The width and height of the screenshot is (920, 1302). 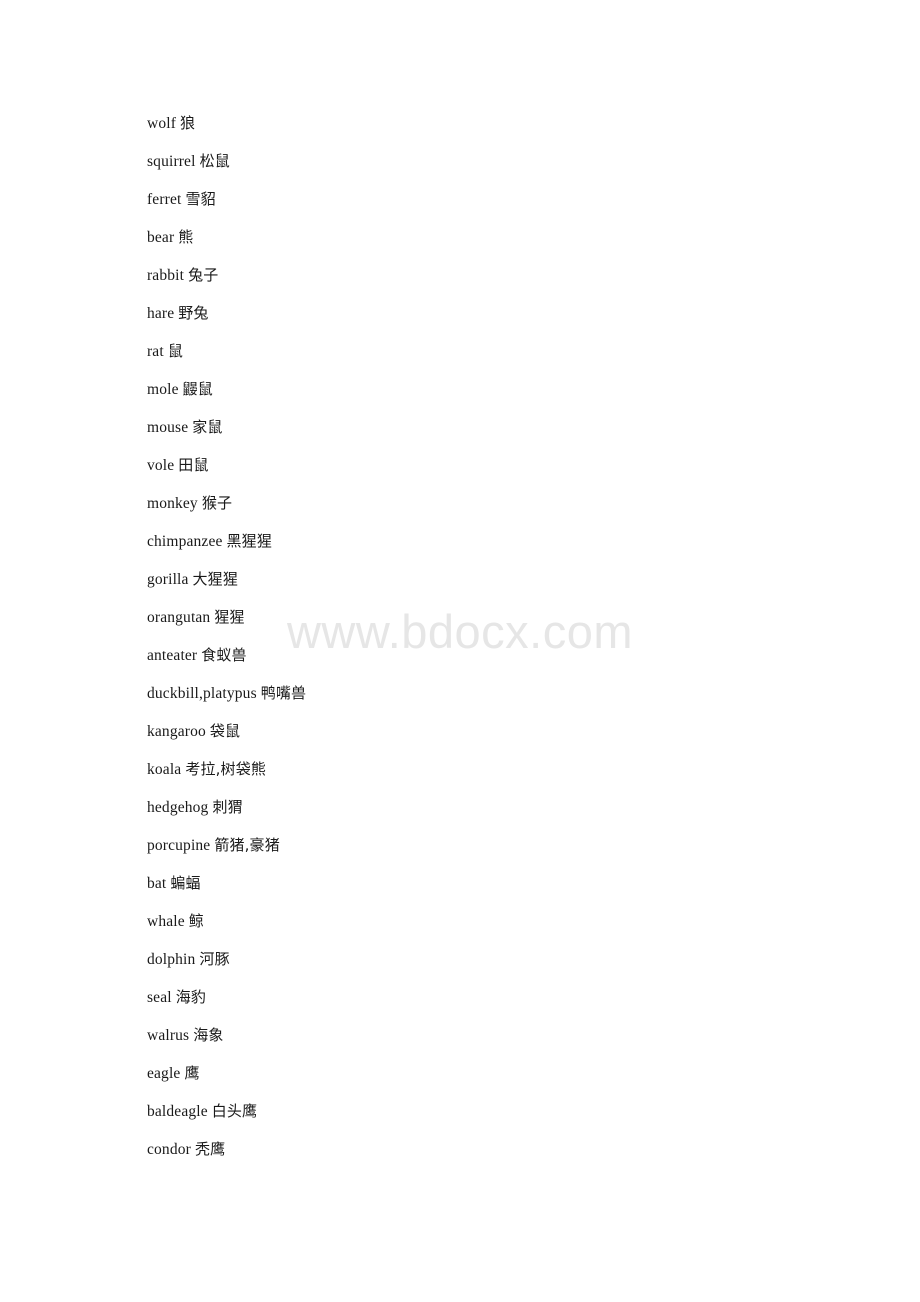 I want to click on vocabulary-entry-chinese: 鼹鼠, so click(x=197, y=389).